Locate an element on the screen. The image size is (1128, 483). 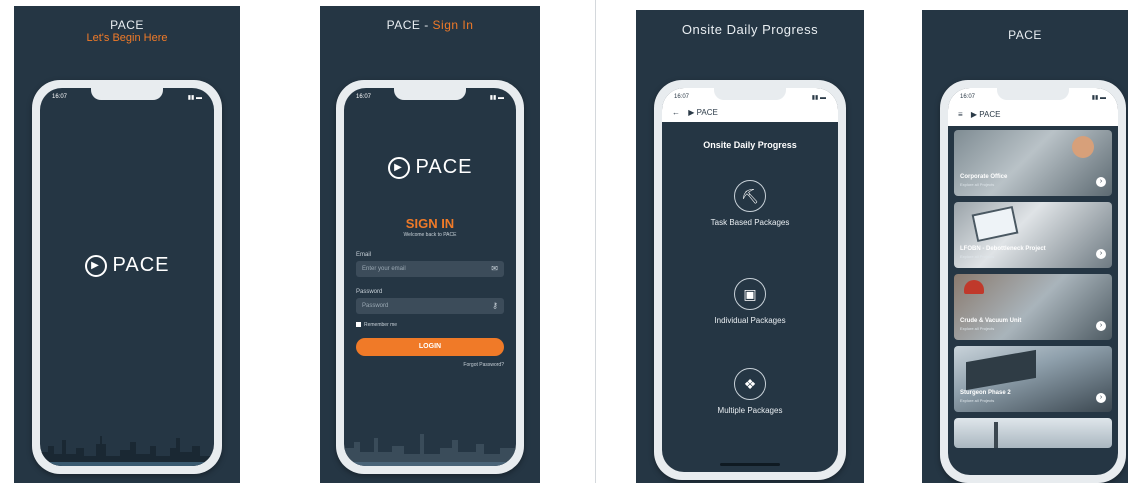
card-title: LFOBN - Debottleneck Project is located at coordinates (1003, 249).